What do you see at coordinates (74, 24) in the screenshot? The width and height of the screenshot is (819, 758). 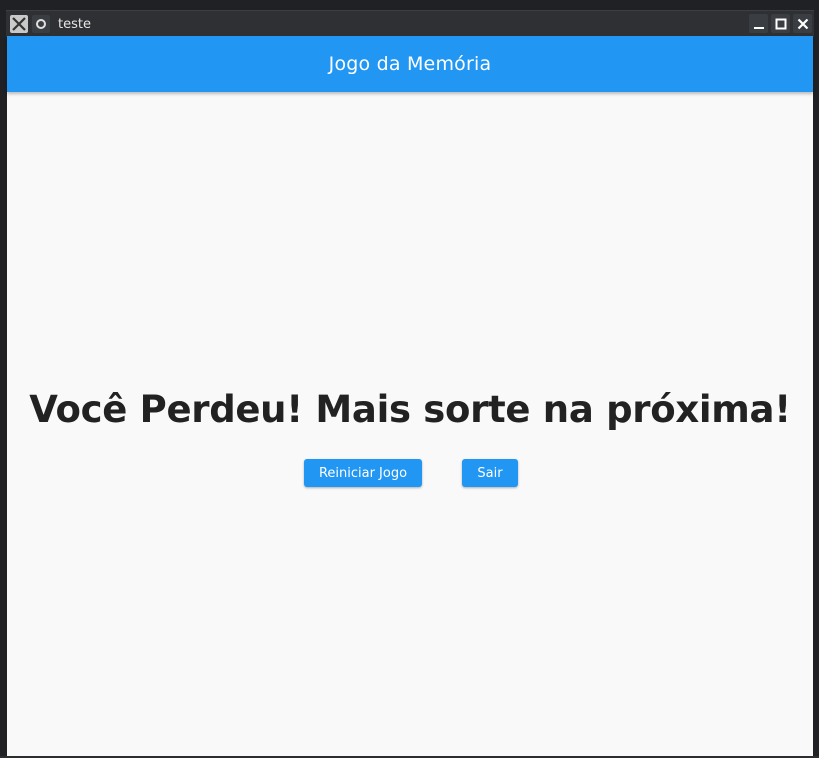 I see `window-title: teste` at bounding box center [74, 24].